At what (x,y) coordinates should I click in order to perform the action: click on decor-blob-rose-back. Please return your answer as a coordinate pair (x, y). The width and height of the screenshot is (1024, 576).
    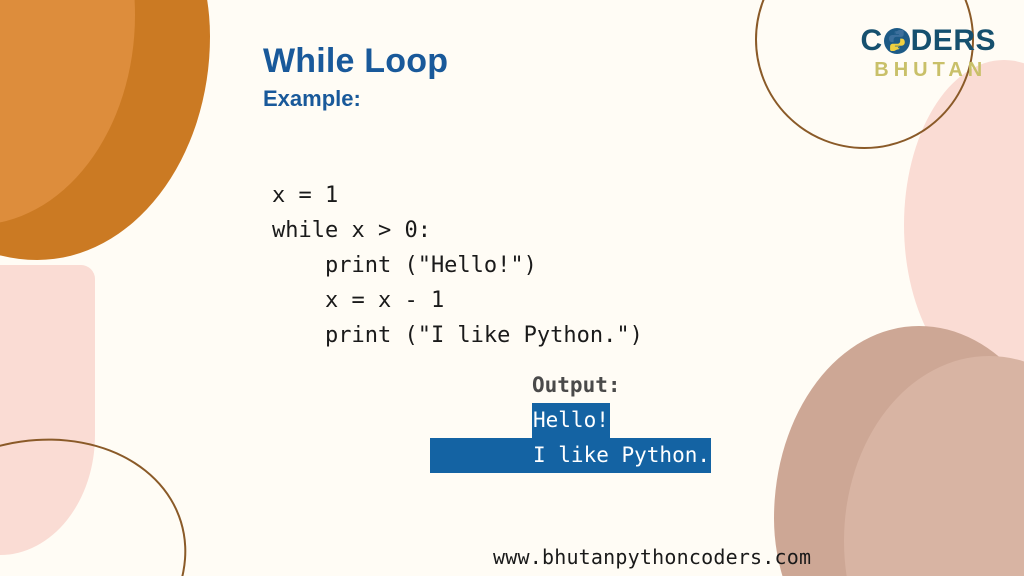
    Looking at the image, I should click on (899, 451).